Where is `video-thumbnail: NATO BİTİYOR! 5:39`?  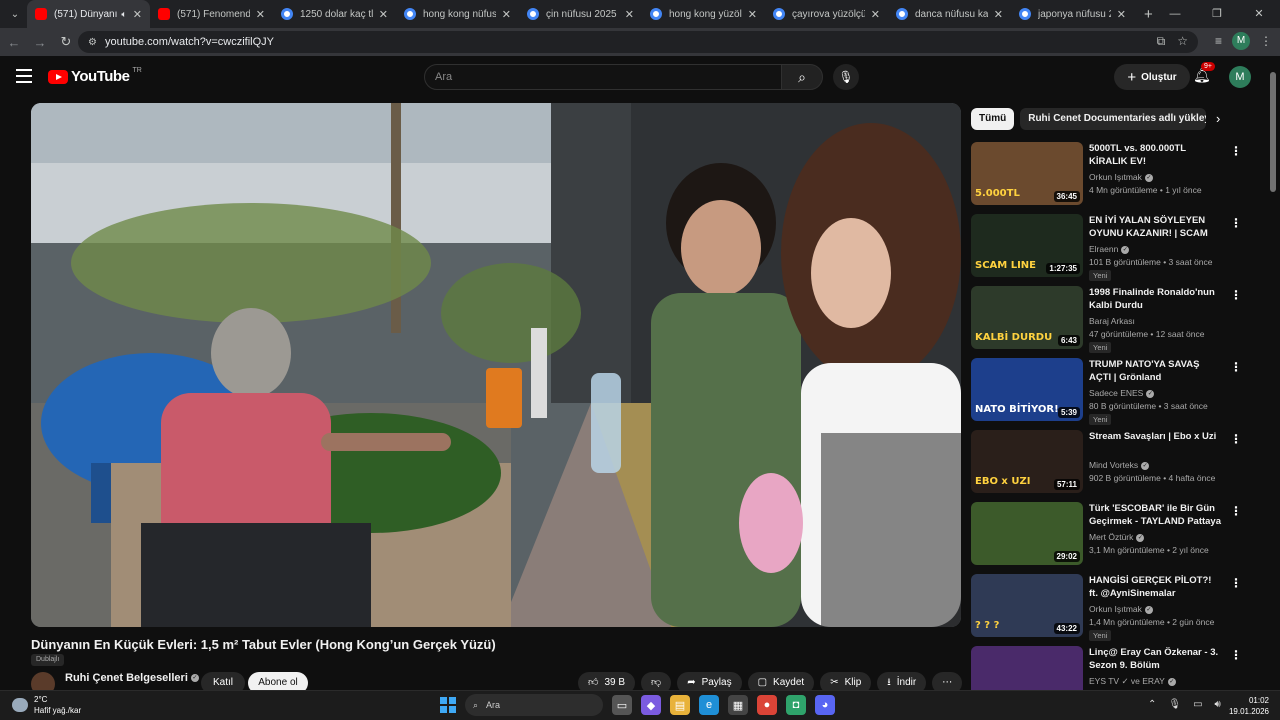
video-thumbnail: NATO BİTİYOR! 5:39 is located at coordinates (1027, 389).